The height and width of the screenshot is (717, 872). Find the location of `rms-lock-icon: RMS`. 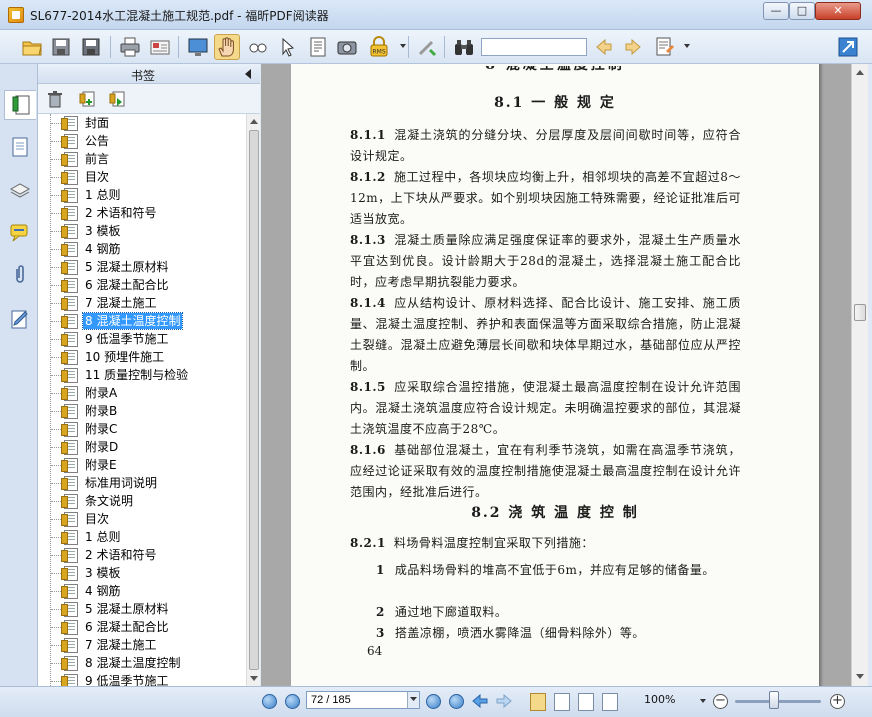

rms-lock-icon: RMS is located at coordinates (379, 47).